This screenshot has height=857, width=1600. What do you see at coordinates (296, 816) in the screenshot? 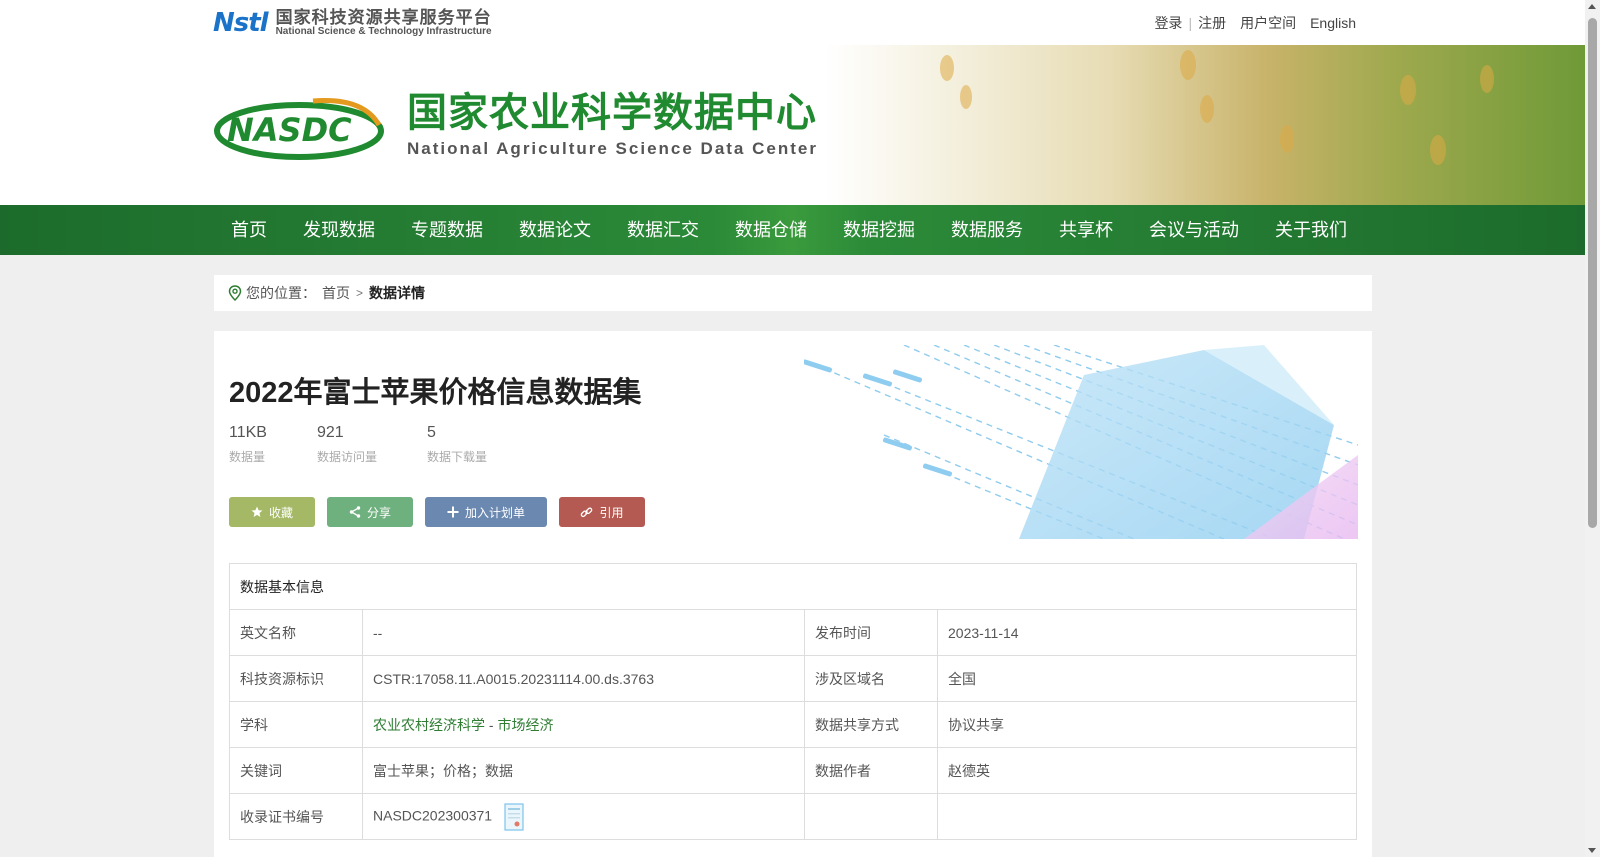
I see `field-label: 收录证书编号` at bounding box center [296, 816].